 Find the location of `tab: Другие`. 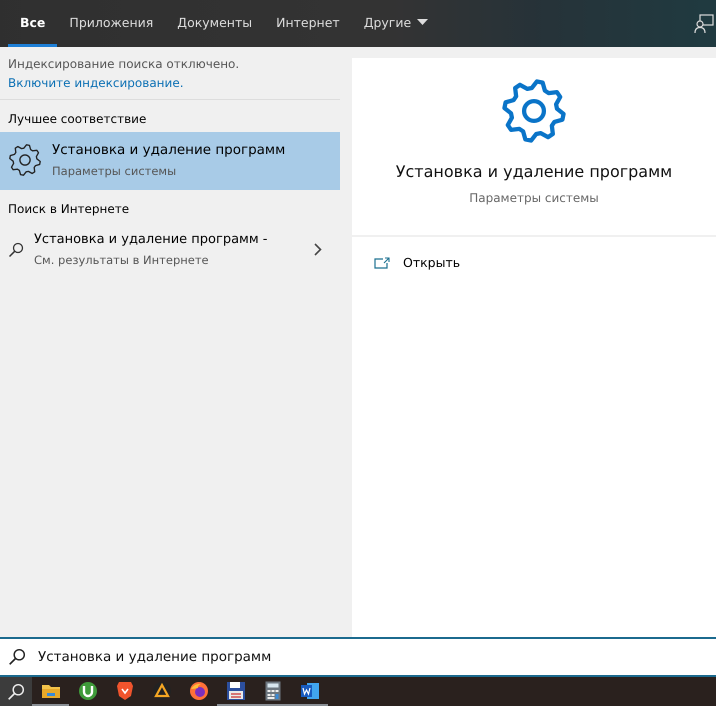

tab: Другие is located at coordinates (396, 23).